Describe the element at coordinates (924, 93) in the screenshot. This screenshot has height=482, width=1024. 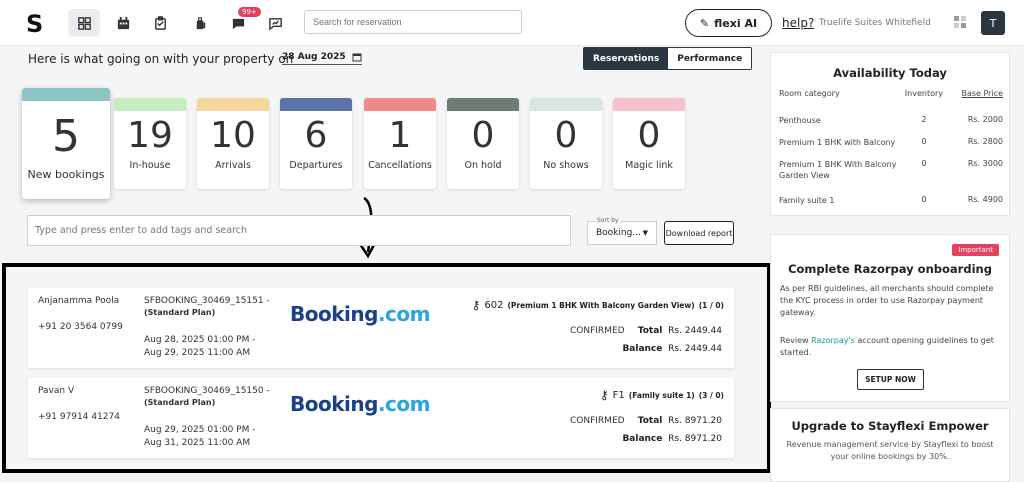
I see `col-inventory: Inventory` at that location.